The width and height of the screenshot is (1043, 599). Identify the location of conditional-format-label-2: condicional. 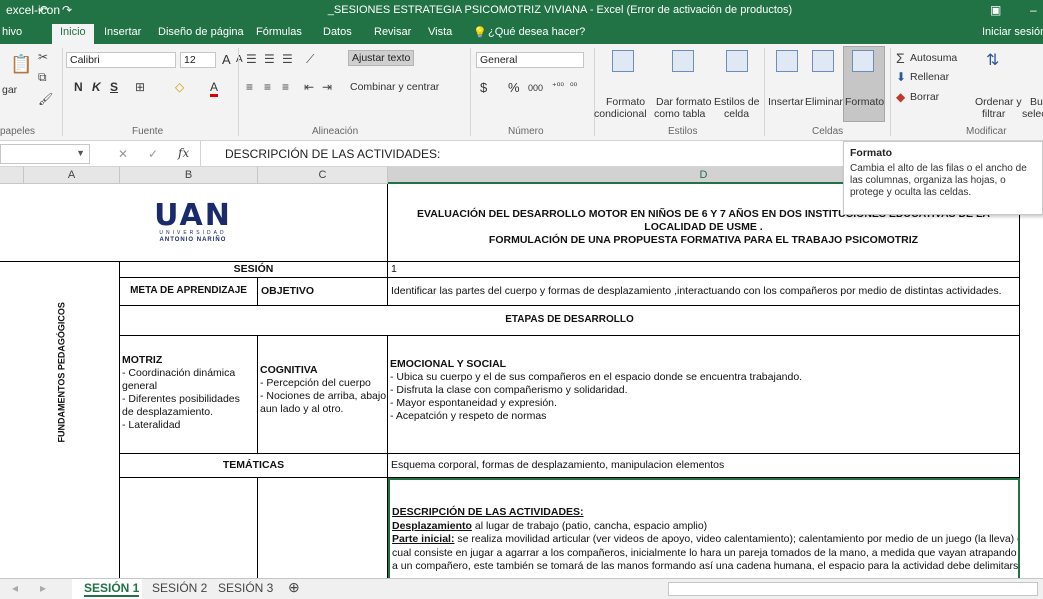
(620, 114).